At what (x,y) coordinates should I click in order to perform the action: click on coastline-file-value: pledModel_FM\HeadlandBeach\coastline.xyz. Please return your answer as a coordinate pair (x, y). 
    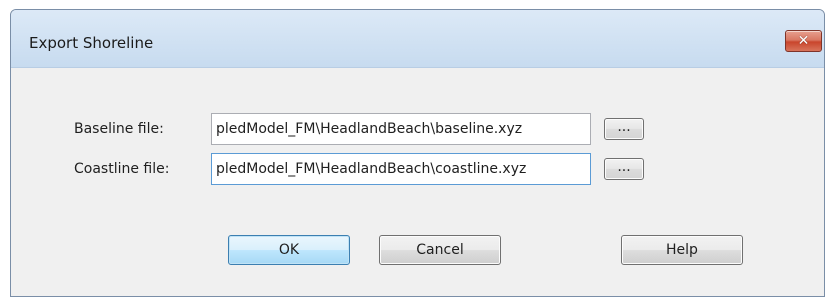
    Looking at the image, I should click on (371, 169).